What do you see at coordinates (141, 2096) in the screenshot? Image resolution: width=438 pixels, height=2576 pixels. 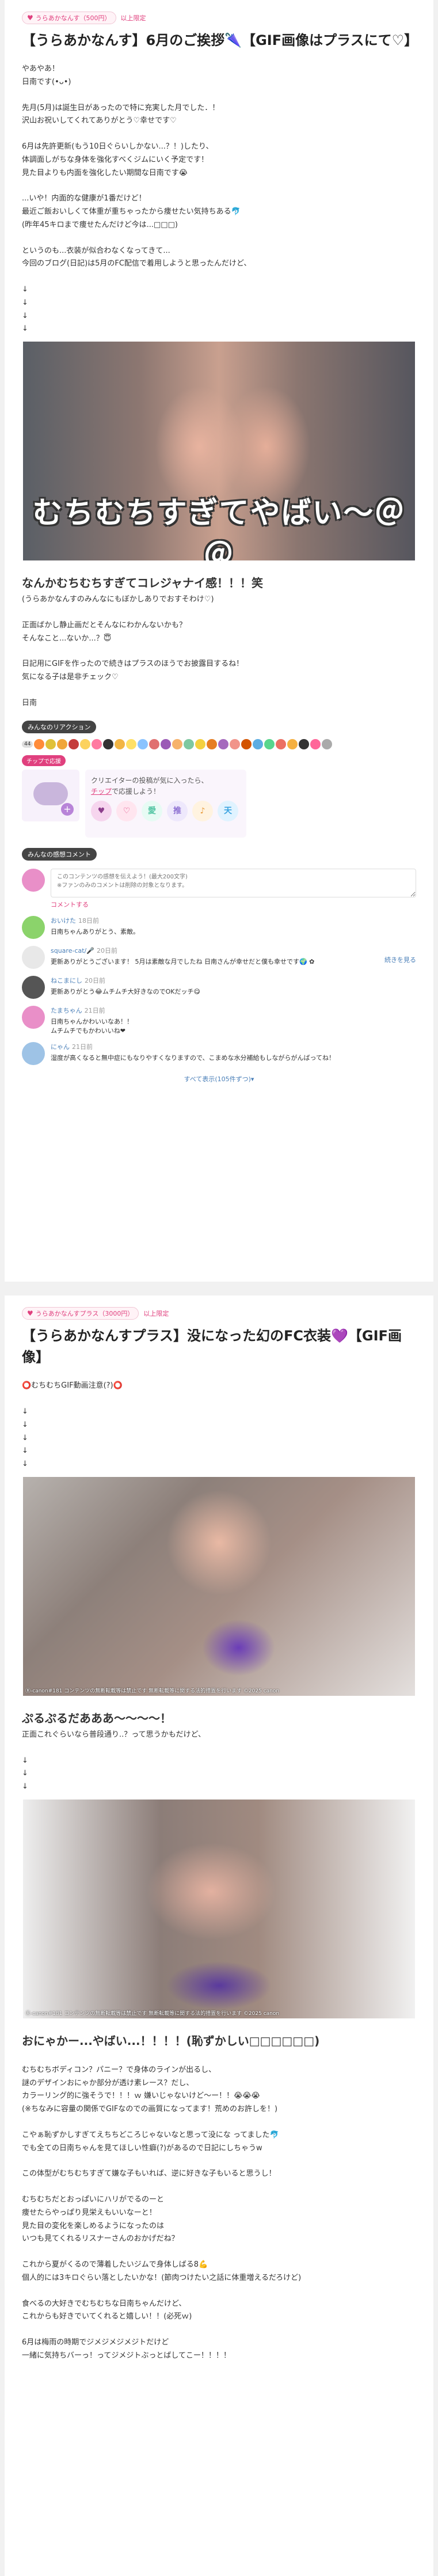 I see `body-line: カラーリング的に強そうで！！！ｗ 嫌いじゃないけど〜ー！！😭😭😭` at bounding box center [141, 2096].